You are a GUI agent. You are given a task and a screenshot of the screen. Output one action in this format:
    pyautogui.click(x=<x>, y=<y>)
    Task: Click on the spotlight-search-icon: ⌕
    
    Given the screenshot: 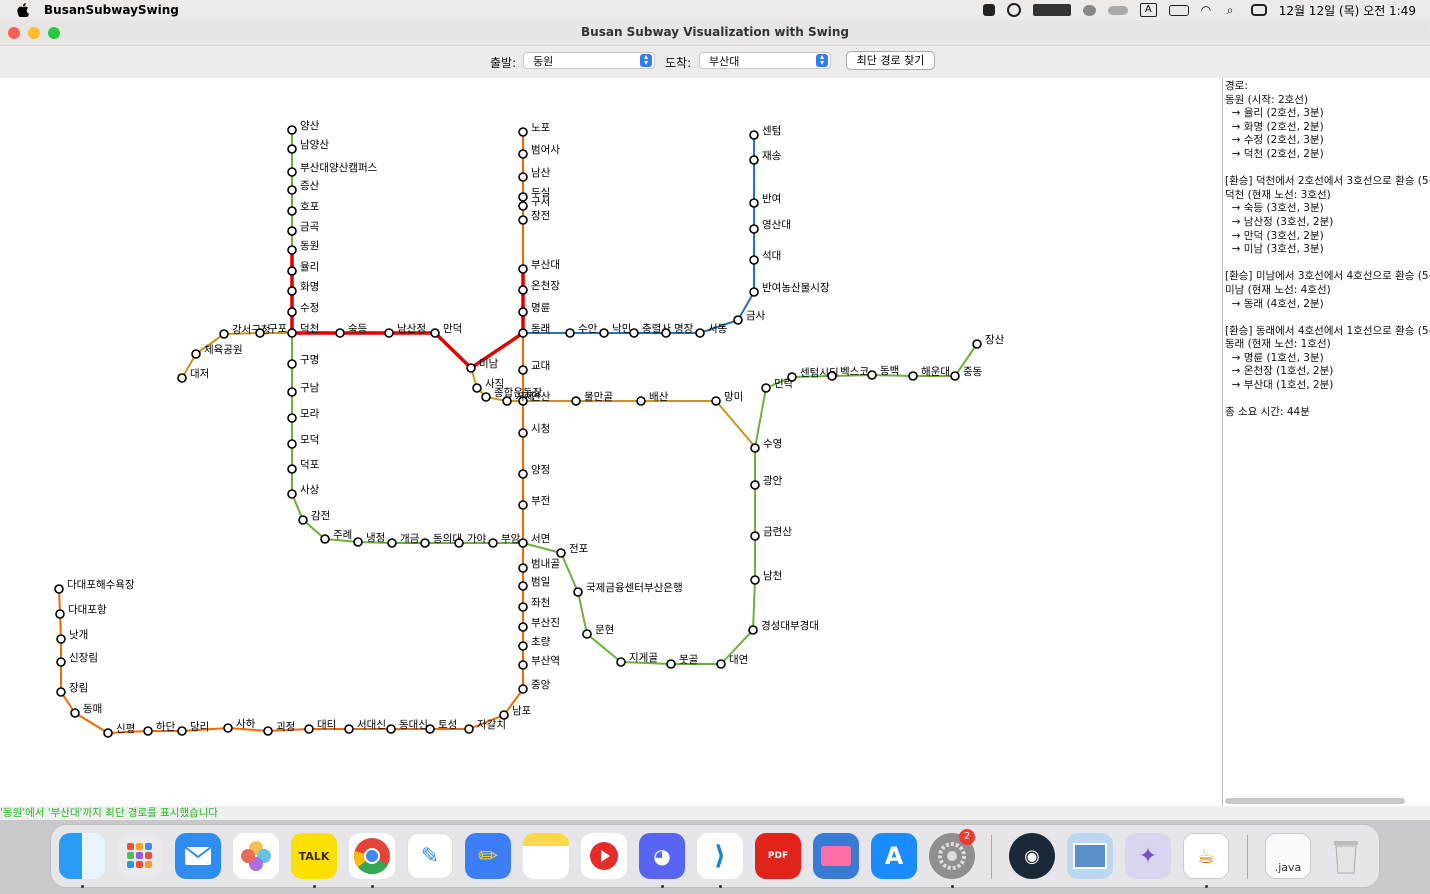 What is the action you would take?
    pyautogui.click(x=1233, y=10)
    